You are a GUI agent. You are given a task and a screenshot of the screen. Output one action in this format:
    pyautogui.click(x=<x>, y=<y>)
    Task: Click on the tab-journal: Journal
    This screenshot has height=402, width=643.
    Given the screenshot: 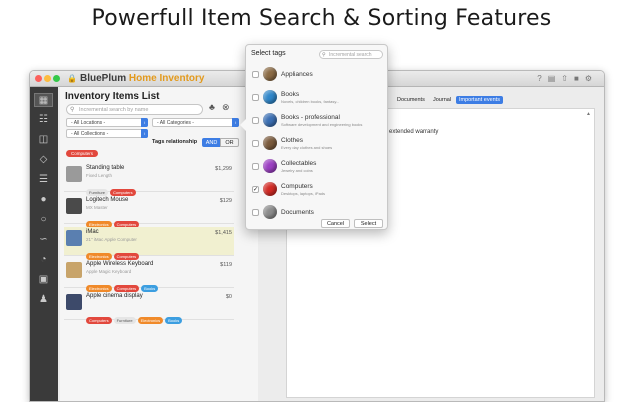 What is the action you would take?
    pyautogui.click(x=442, y=100)
    